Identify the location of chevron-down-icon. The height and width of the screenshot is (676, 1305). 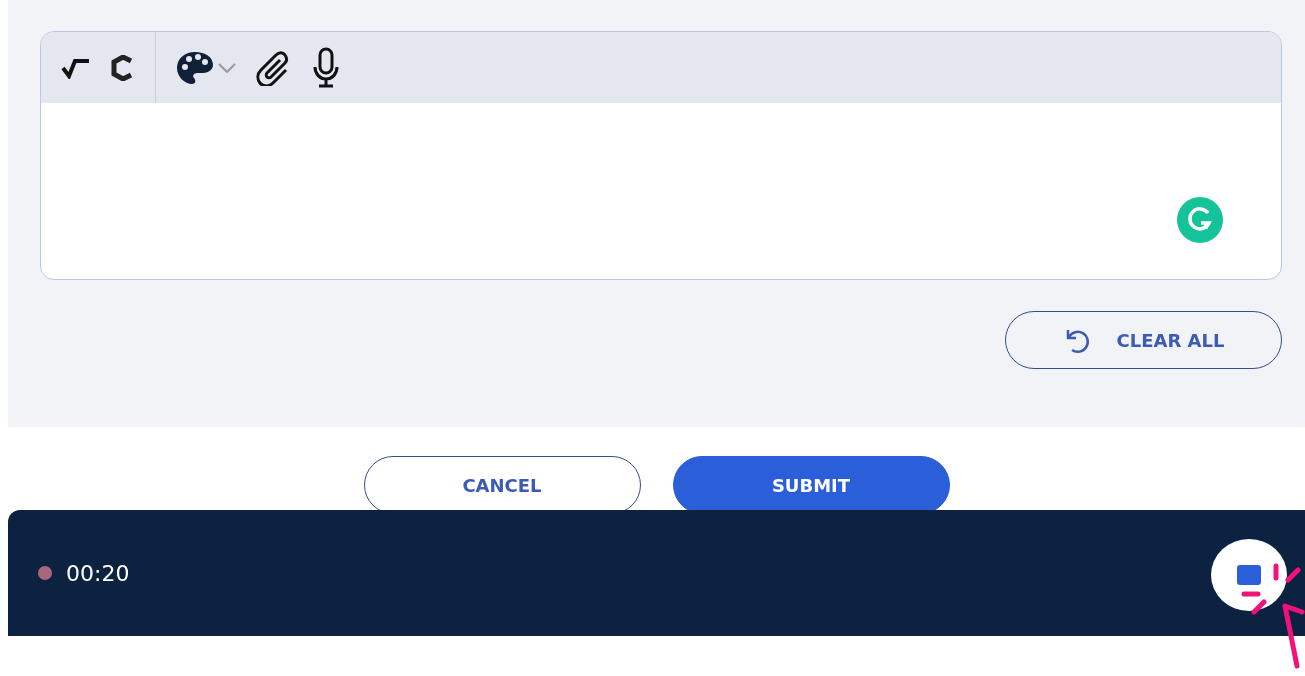
(227, 67).